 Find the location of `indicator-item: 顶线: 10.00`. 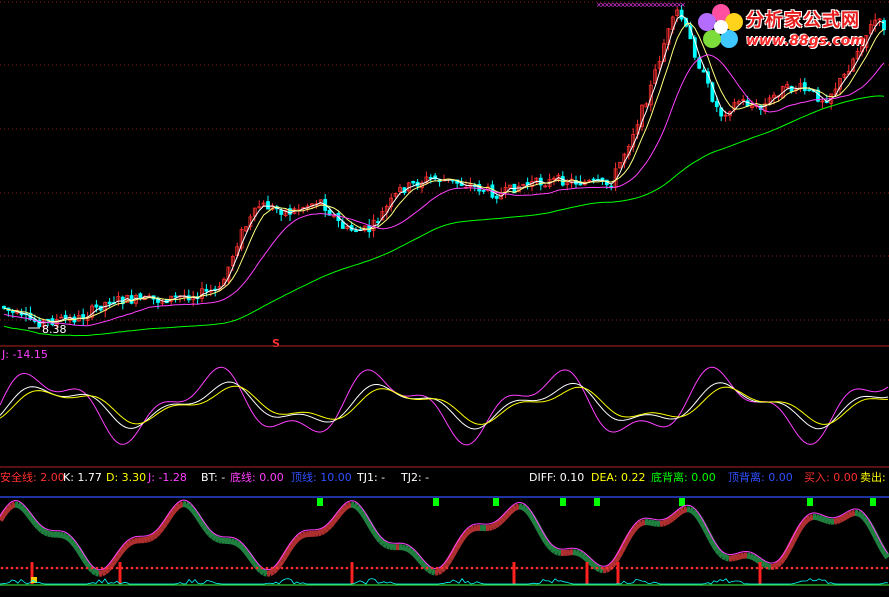

indicator-item: 顶线: 10.00 is located at coordinates (321, 477).